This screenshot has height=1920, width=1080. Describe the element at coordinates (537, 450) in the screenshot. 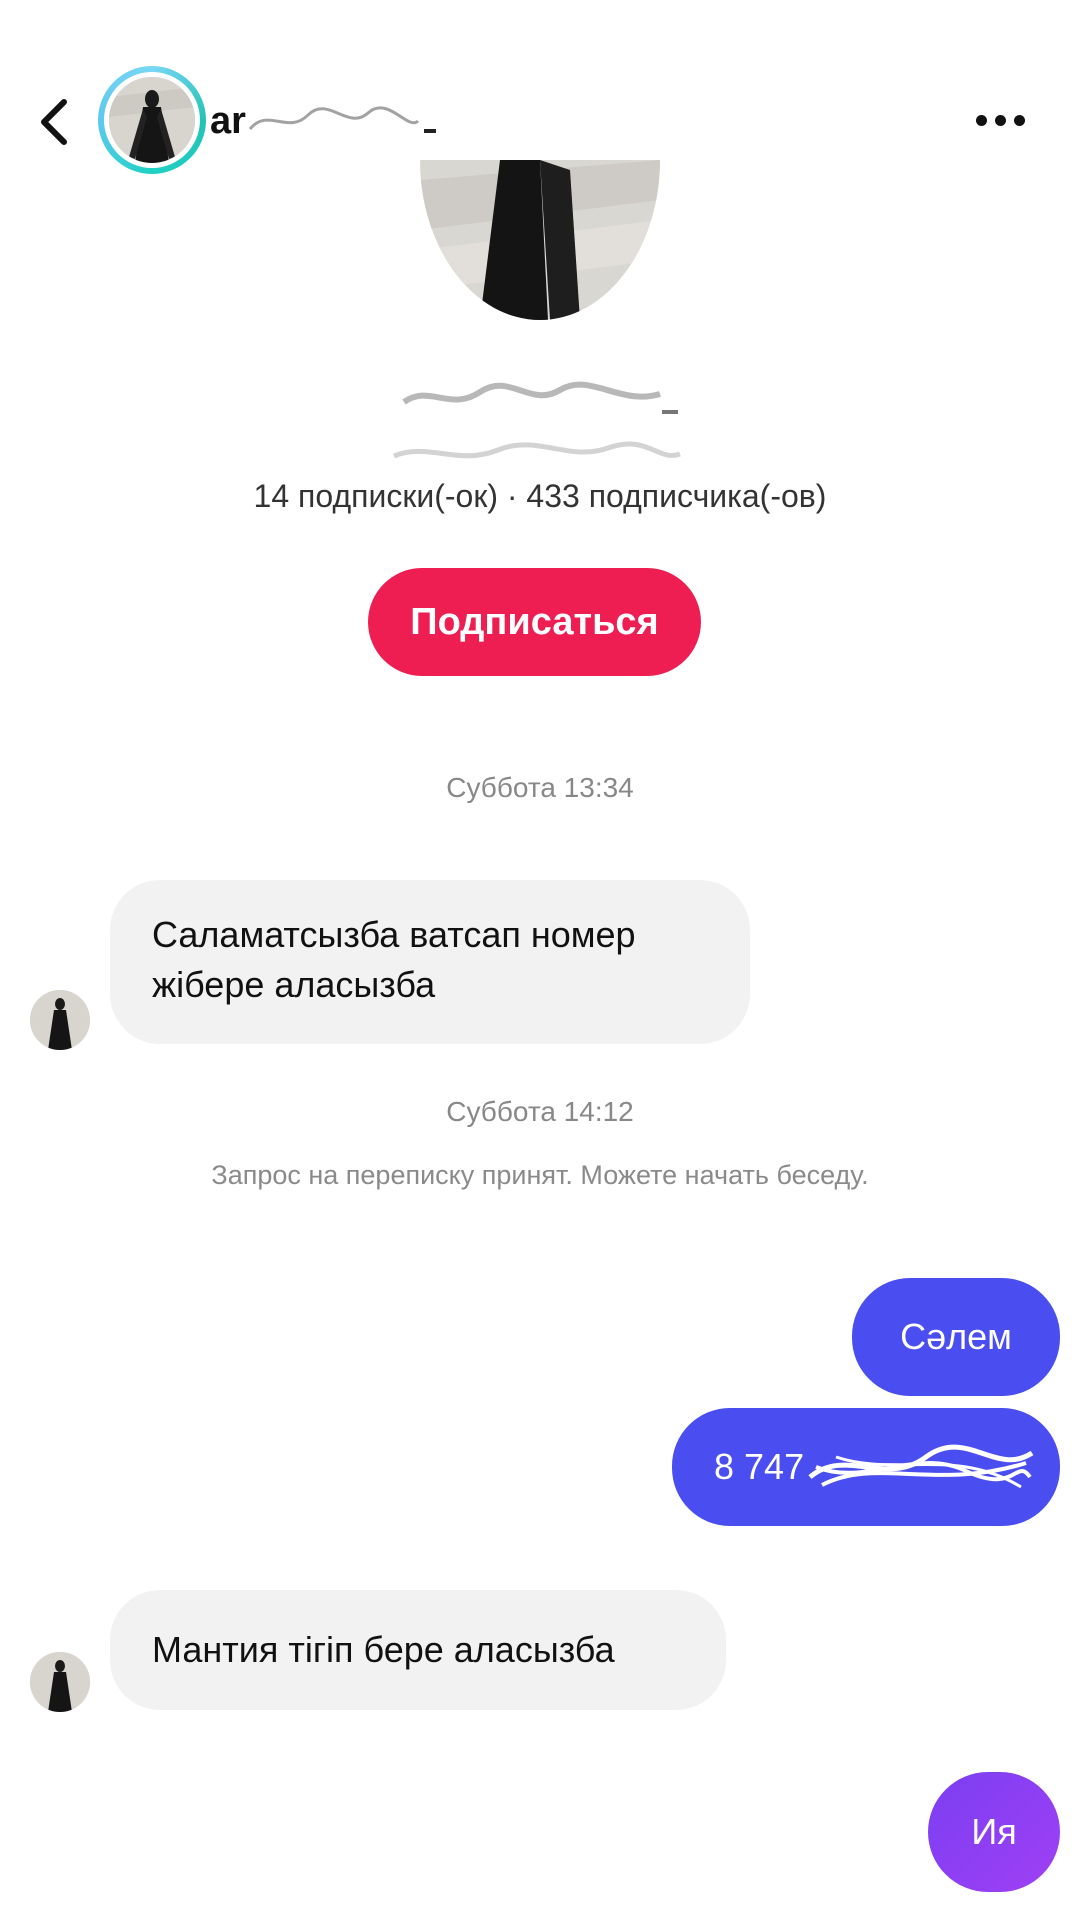

I see `redacted-profile-handle` at that location.